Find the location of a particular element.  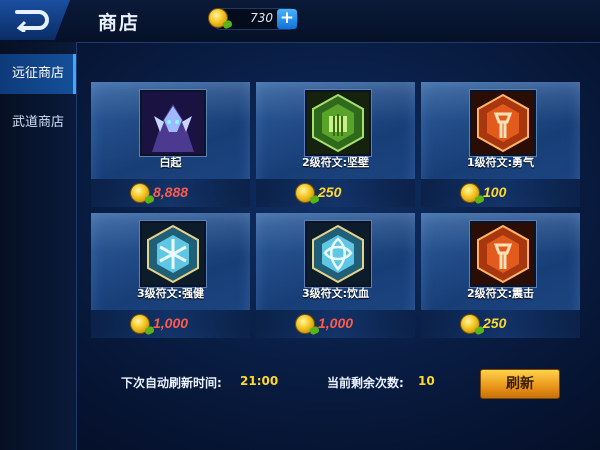

shop-item-card: 2级符文:震击 250 is located at coordinates (500, 275).